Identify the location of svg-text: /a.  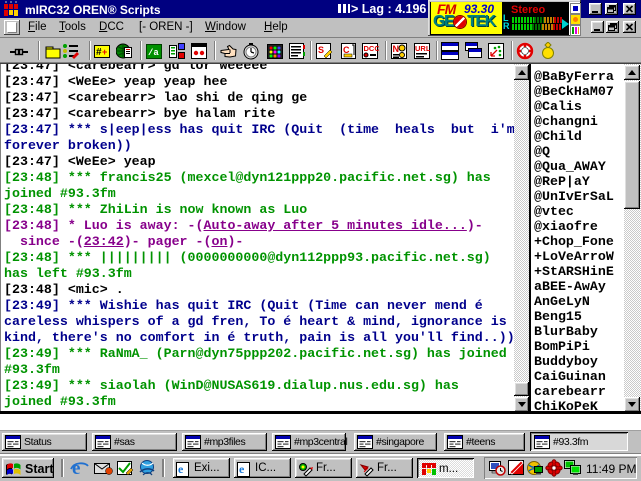
(153, 53).